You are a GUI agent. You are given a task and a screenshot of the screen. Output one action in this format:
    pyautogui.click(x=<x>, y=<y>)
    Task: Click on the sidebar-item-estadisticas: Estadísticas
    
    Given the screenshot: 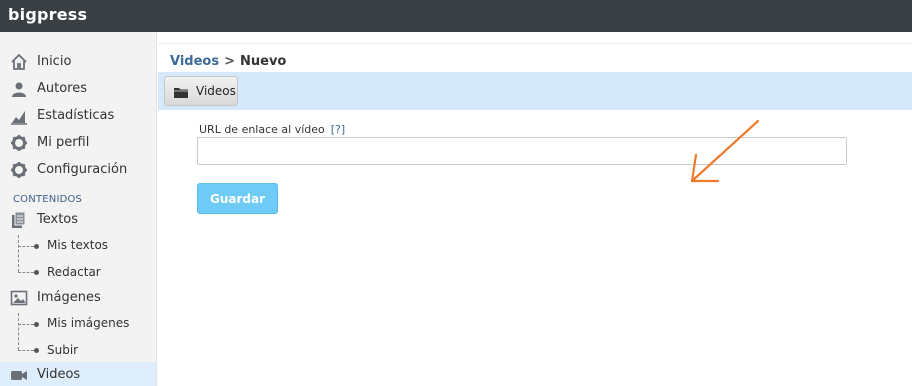 What is the action you would take?
    pyautogui.click(x=78, y=116)
    